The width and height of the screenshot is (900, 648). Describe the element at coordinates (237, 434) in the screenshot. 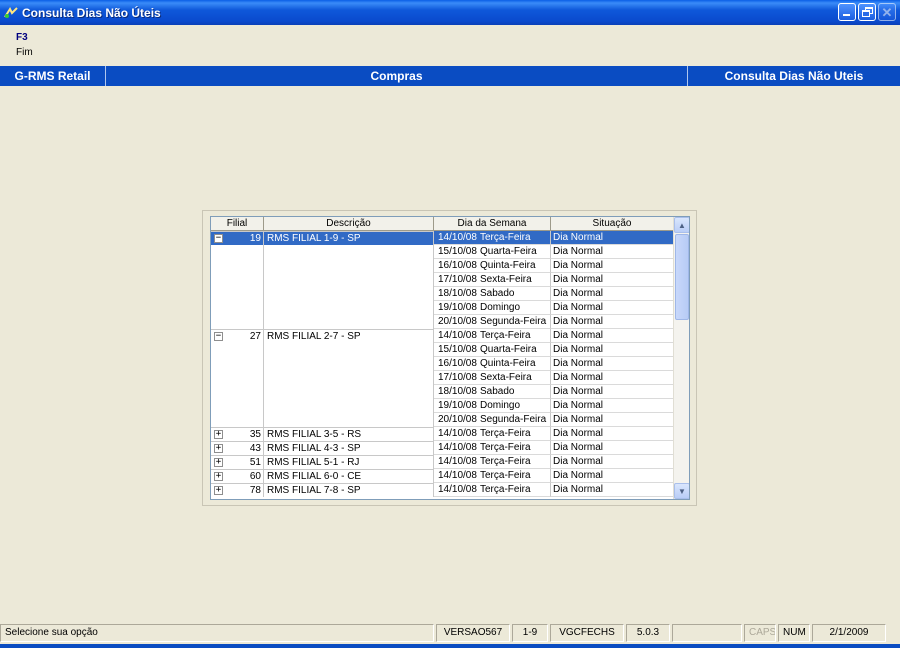

I see `cell-filial: +35` at that location.